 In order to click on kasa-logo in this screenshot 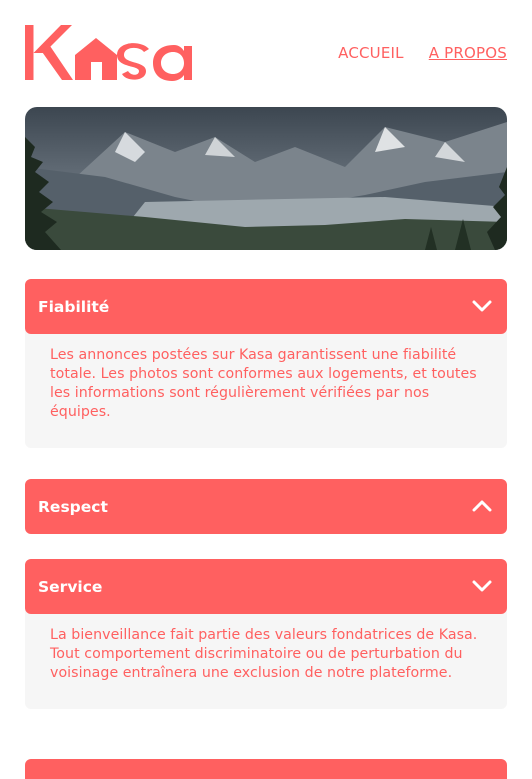, I will do `click(116, 53)`.